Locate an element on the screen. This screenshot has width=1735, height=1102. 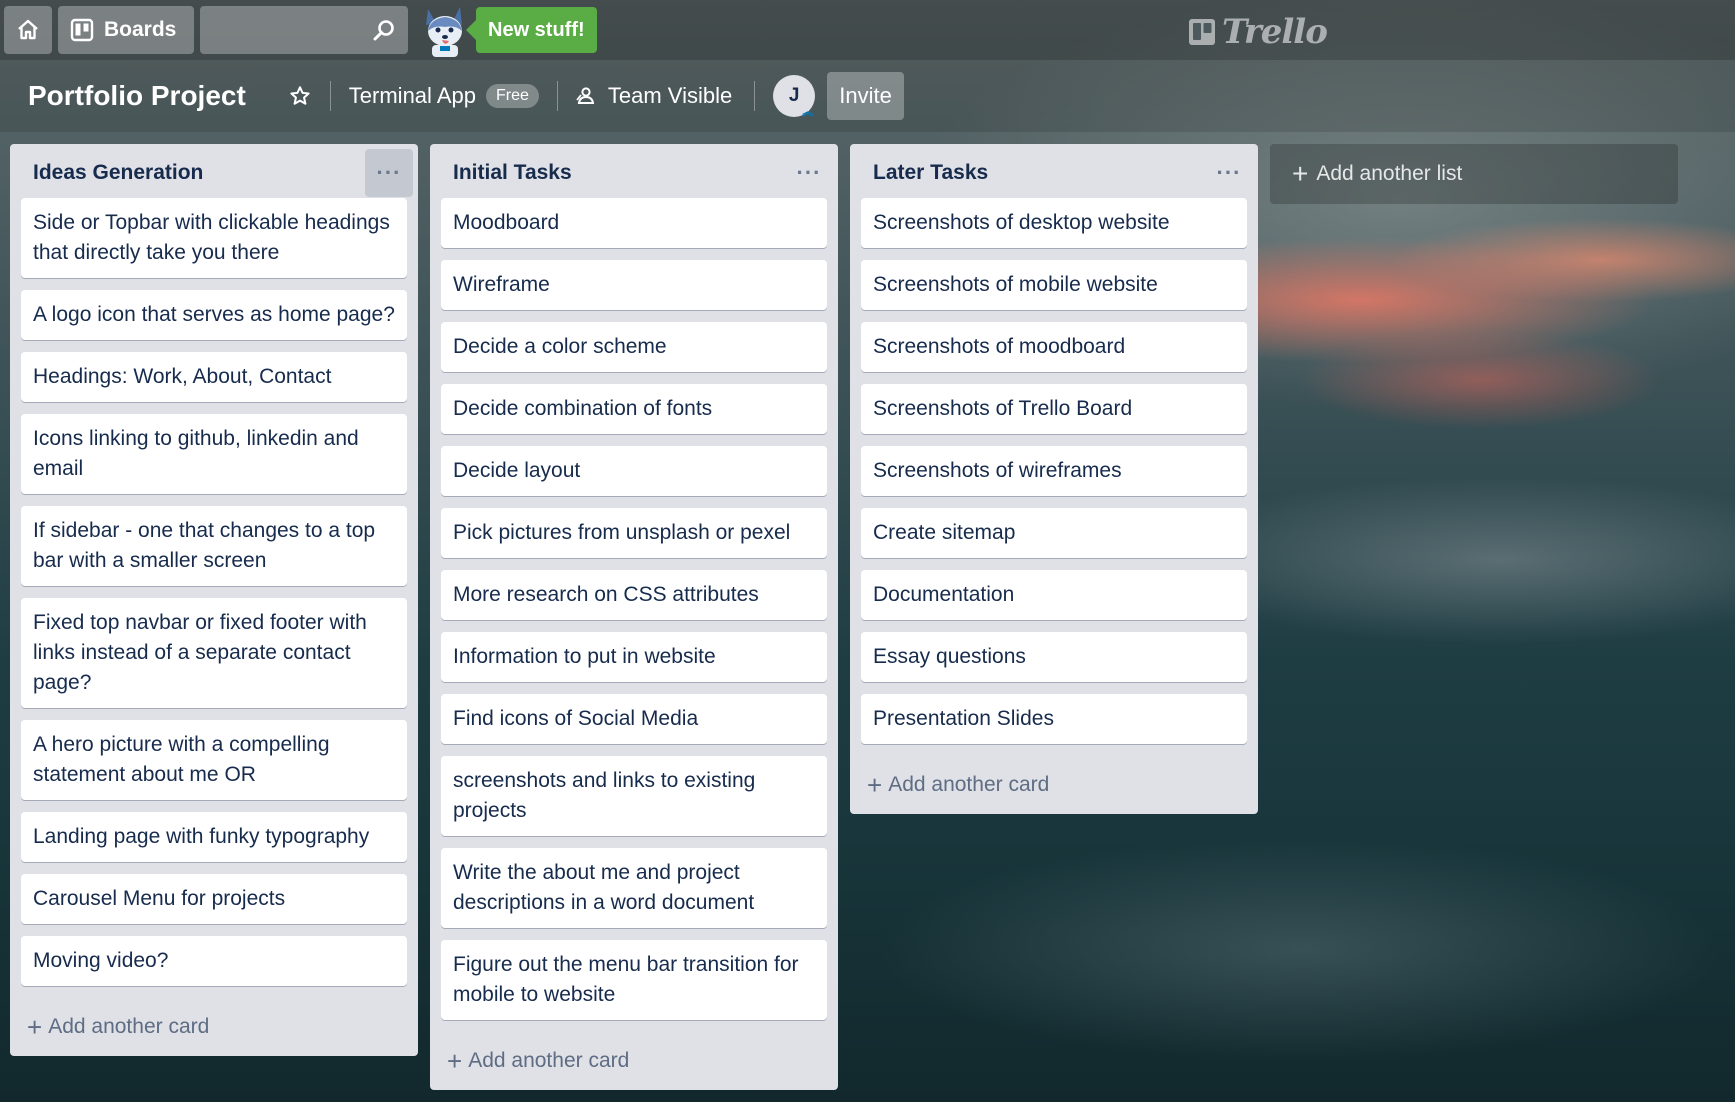
list-title: Later Tasks is located at coordinates (924, 173).